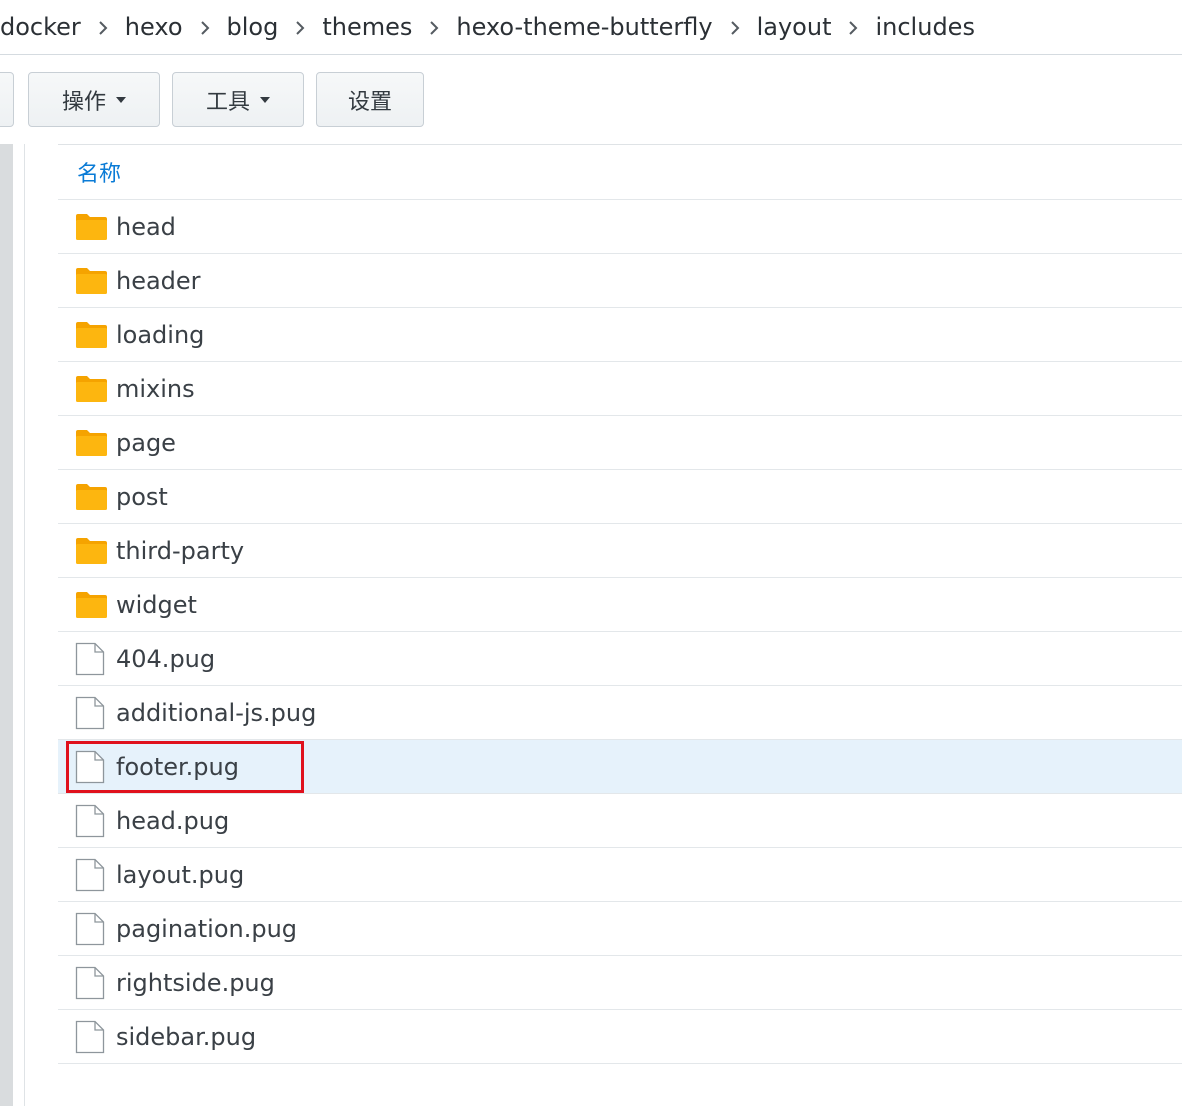 The image size is (1182, 1106). What do you see at coordinates (620, 389) in the screenshot?
I see `folder-row: mixins` at bounding box center [620, 389].